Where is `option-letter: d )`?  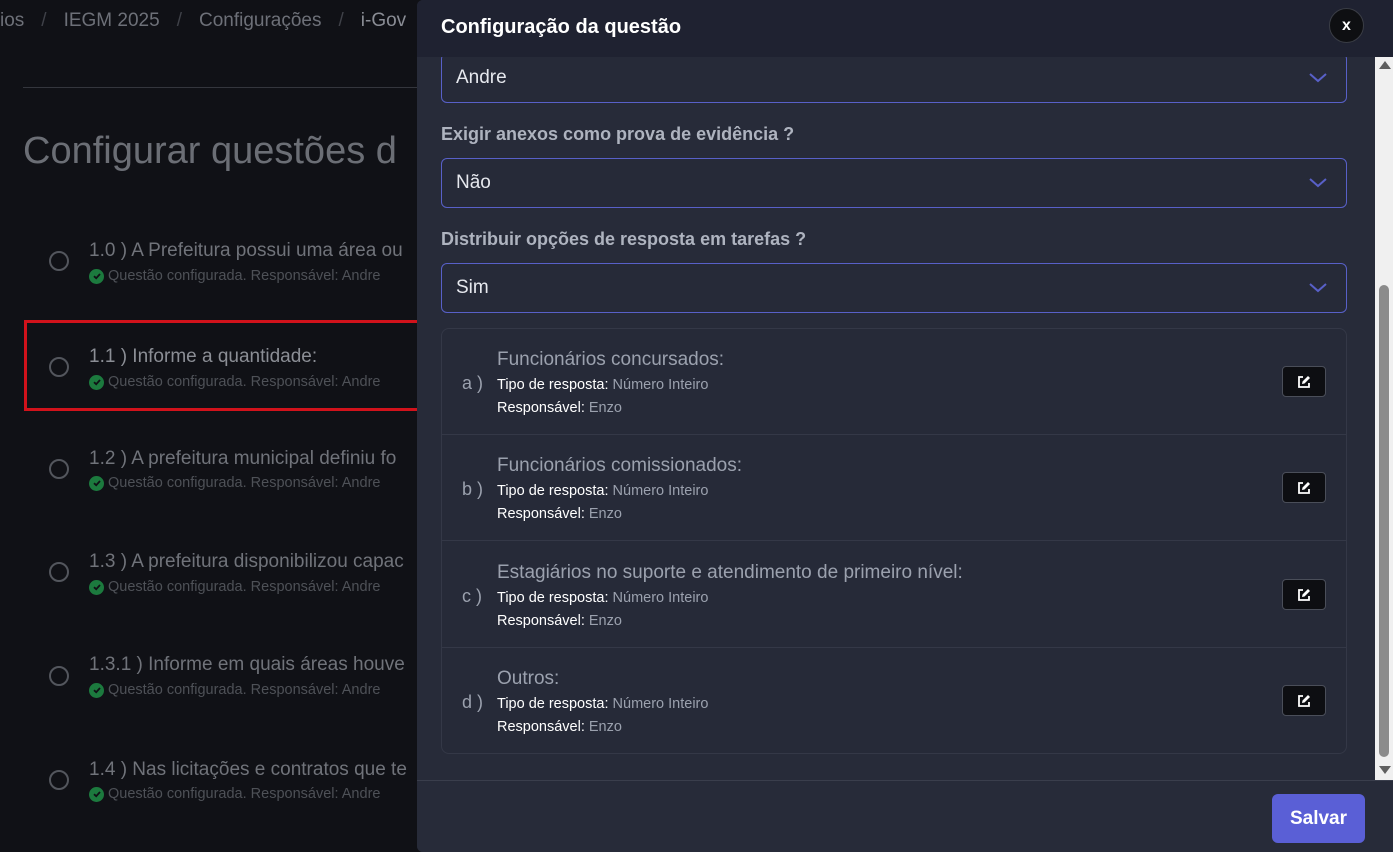
option-letter: d ) is located at coordinates (473, 702).